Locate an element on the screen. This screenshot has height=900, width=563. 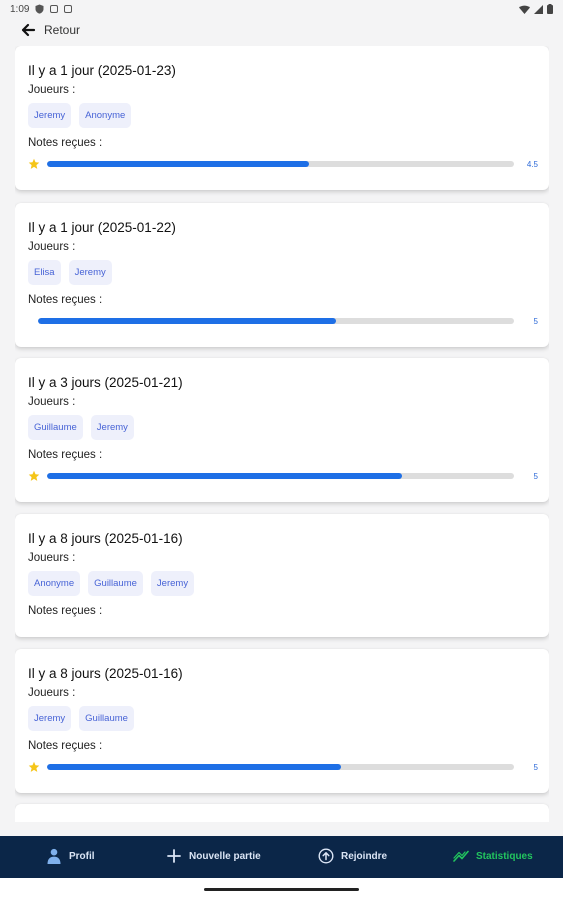
player-chips: Elisa Jeremy is located at coordinates (70, 272).